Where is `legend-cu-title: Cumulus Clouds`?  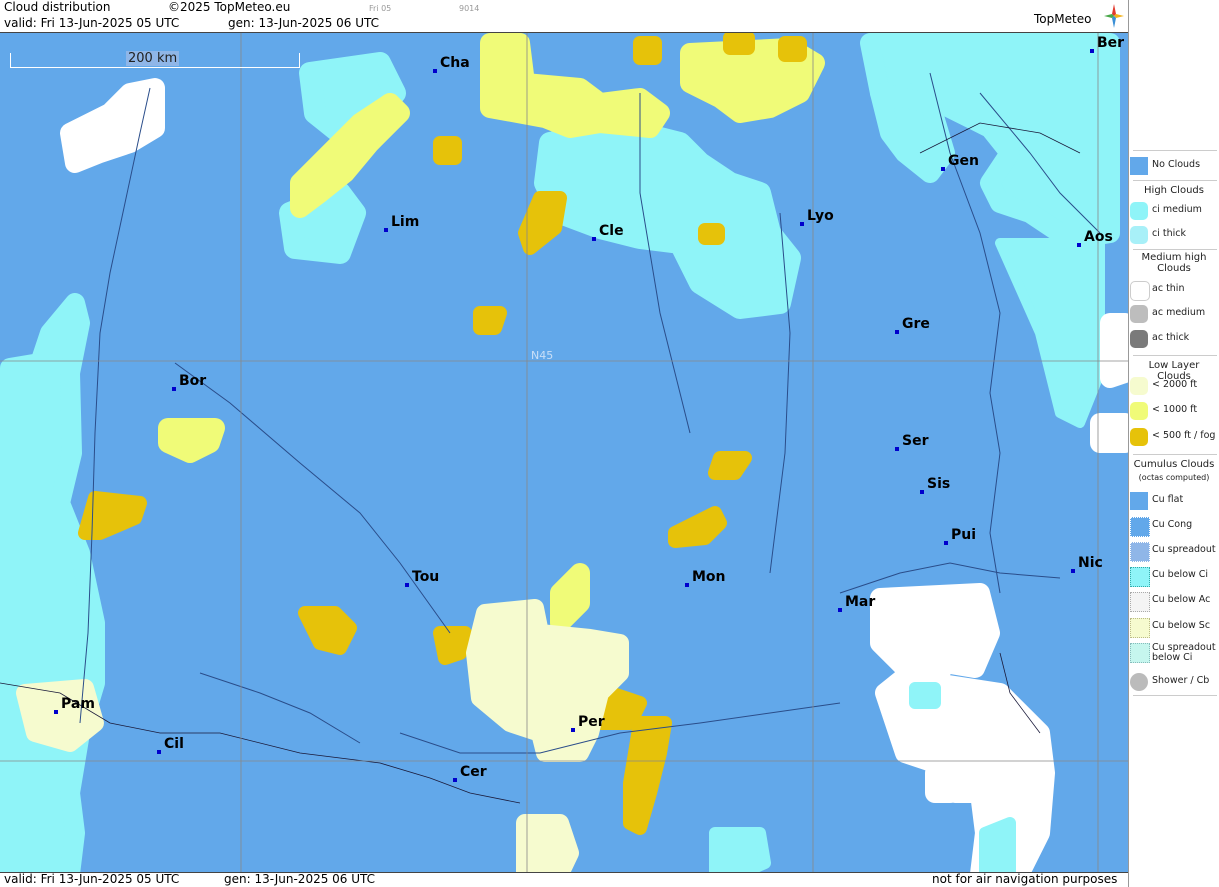
legend-cu-title: Cumulus Clouds is located at coordinates (1174, 464).